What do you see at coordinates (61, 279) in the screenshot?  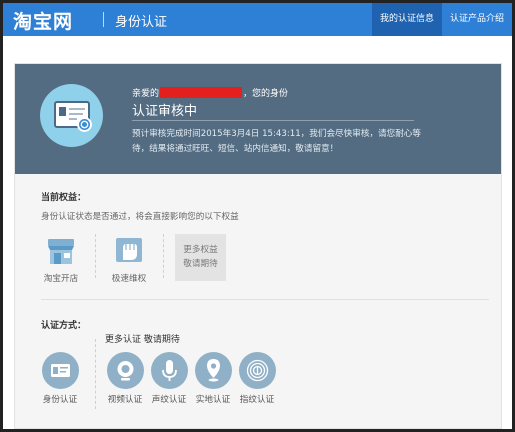 I see `benefit-label: 淘宝开店` at bounding box center [61, 279].